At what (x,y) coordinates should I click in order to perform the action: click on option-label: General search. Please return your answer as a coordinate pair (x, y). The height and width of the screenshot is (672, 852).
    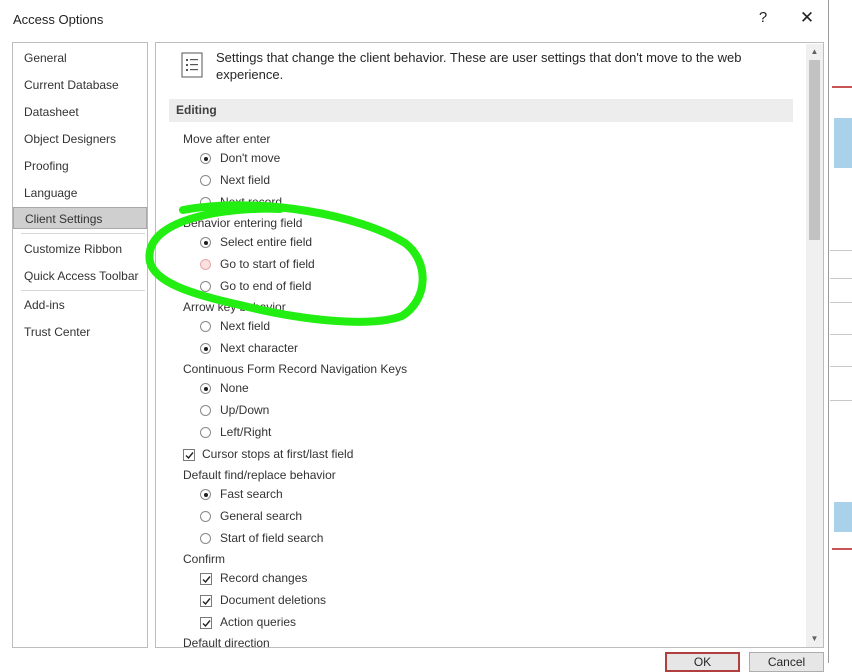
    Looking at the image, I should click on (261, 516).